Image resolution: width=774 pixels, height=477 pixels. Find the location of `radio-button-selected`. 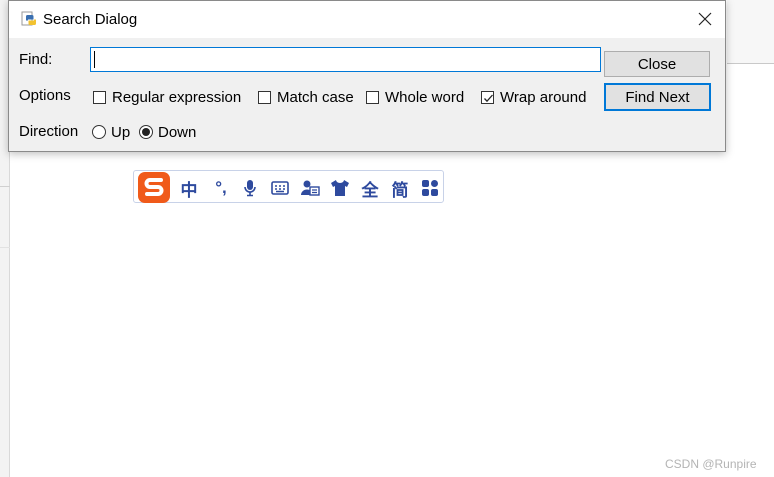

radio-button-selected is located at coordinates (146, 132).